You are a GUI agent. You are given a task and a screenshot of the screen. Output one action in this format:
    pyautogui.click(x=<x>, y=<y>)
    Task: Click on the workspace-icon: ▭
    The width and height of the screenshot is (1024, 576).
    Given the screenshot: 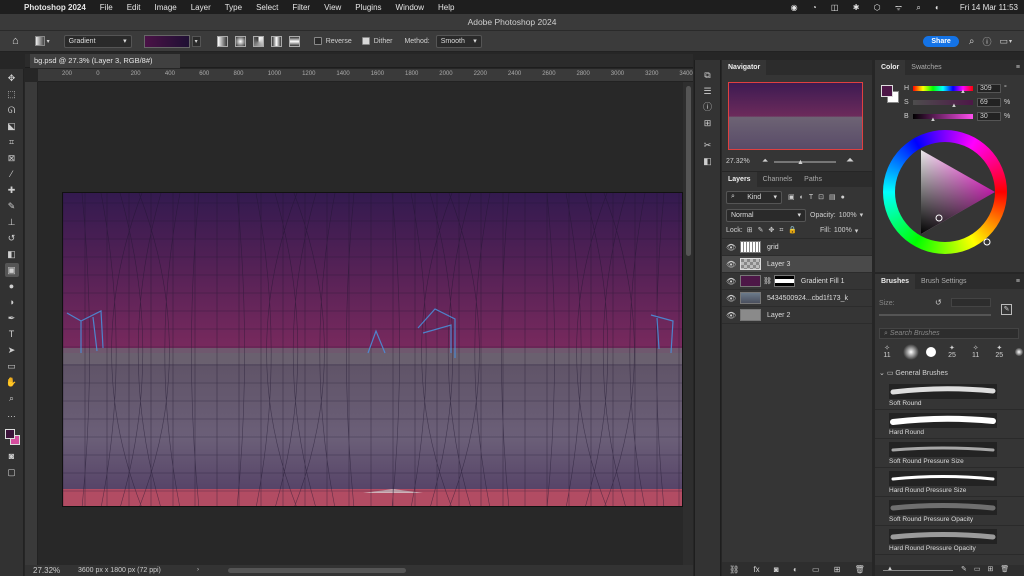 What is the action you would take?
    pyautogui.click(x=1003, y=41)
    